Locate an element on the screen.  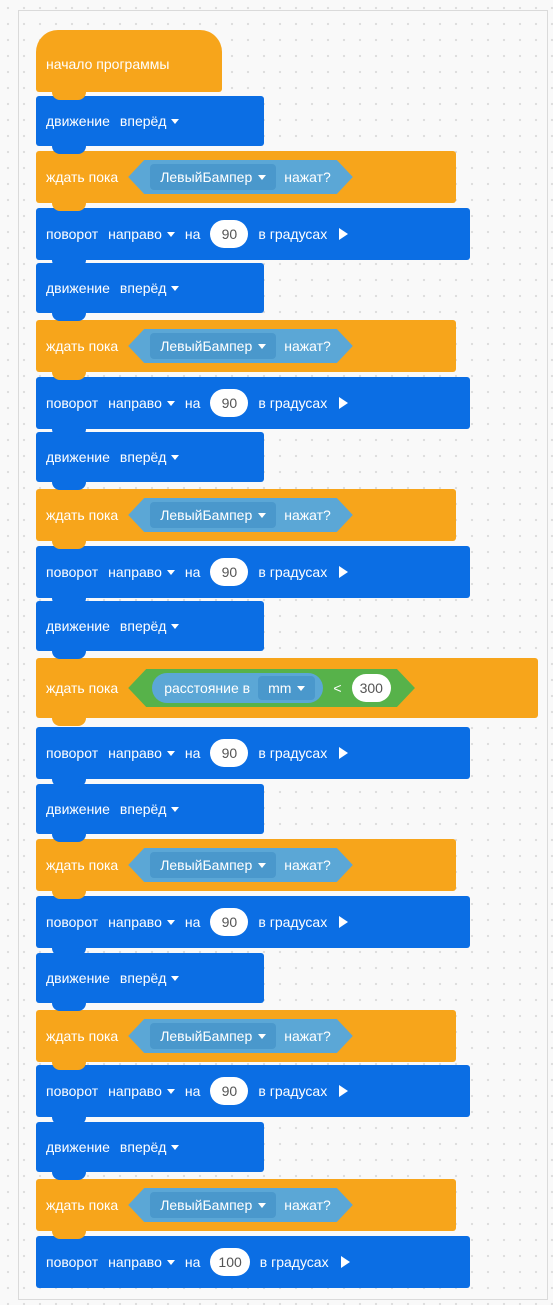
angle-input: 100 is located at coordinates (230, 1262).